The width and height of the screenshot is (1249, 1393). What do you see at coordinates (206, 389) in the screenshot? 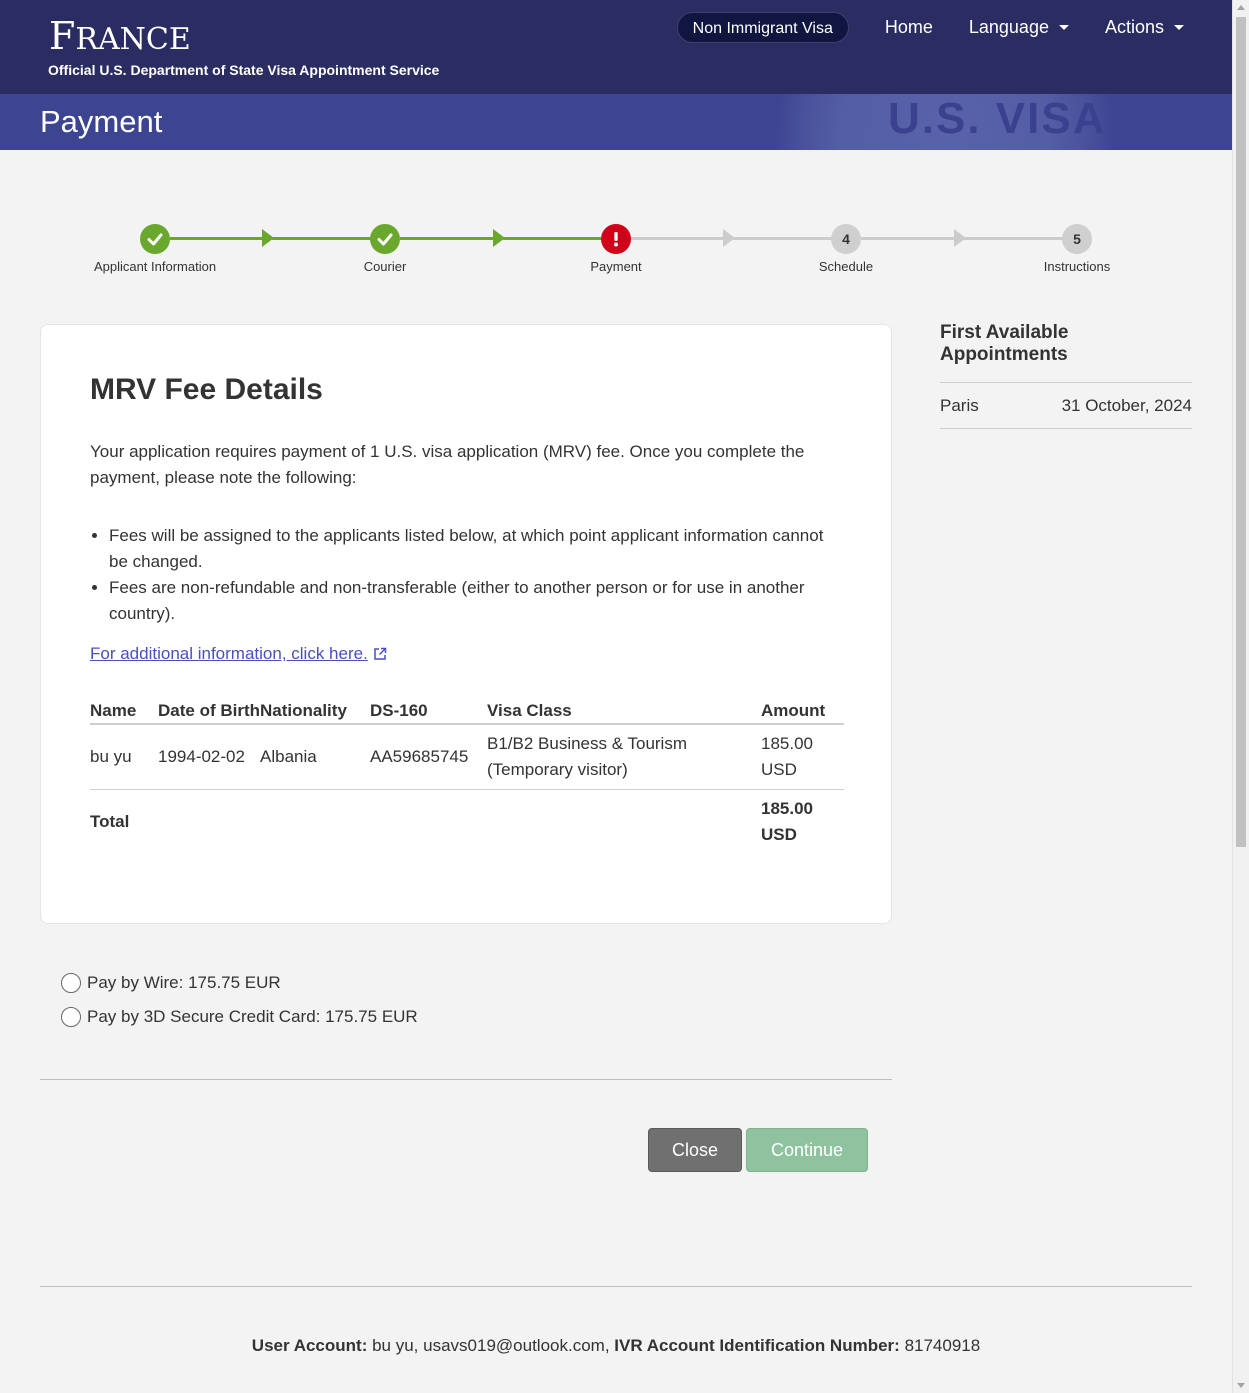
I see `fee-details-title: MRV Fee Details` at bounding box center [206, 389].